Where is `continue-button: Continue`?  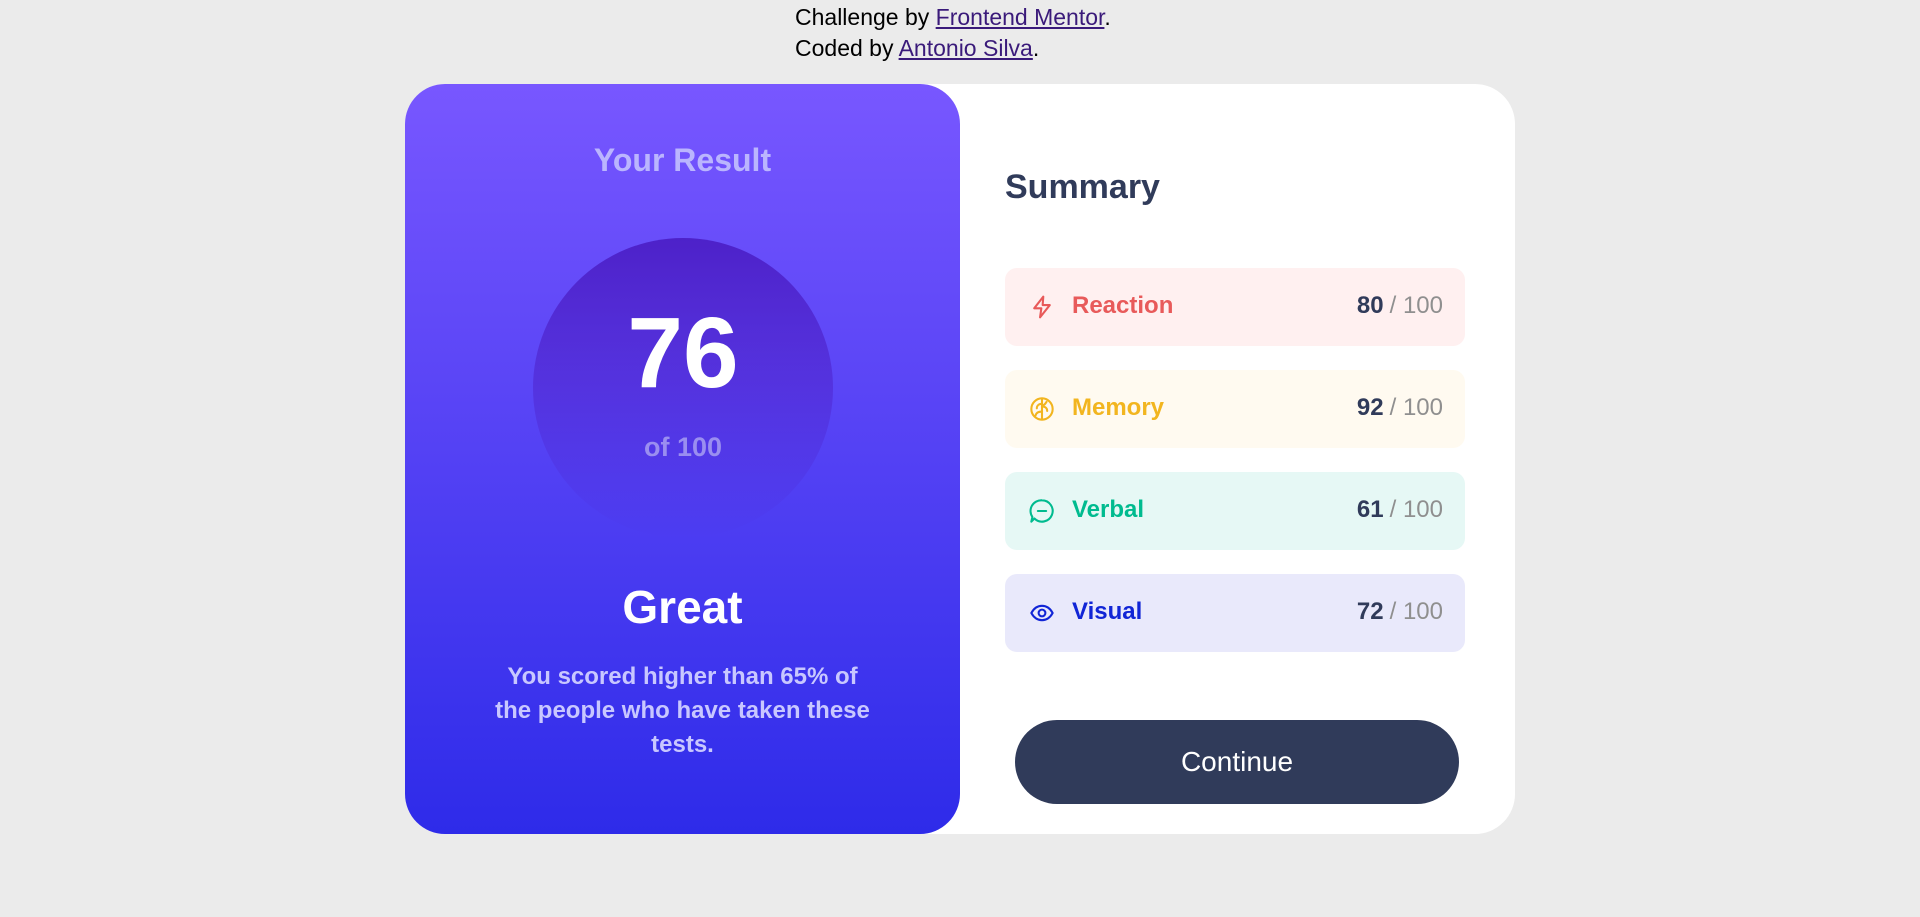 continue-button: Continue is located at coordinates (1237, 762).